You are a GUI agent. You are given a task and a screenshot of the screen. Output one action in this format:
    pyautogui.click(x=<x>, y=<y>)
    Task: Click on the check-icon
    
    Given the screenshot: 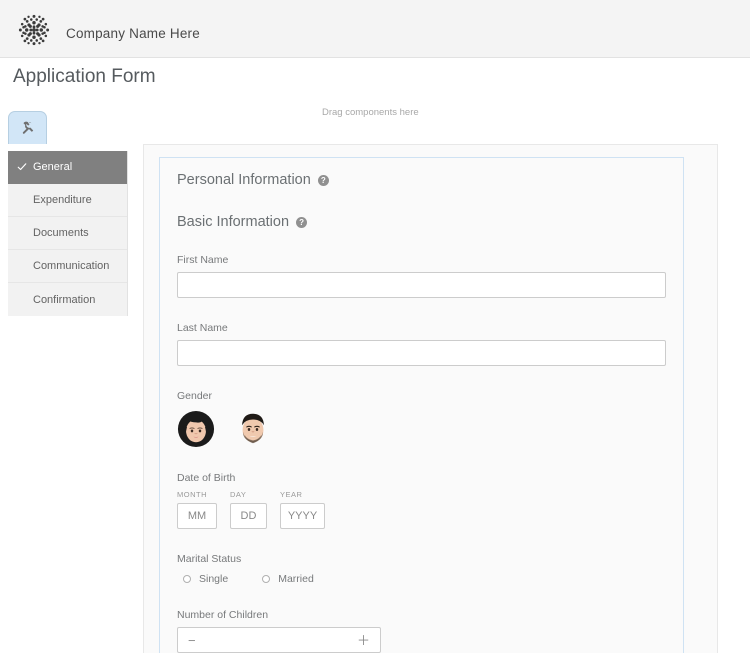 What is the action you would take?
    pyautogui.click(x=22, y=167)
    